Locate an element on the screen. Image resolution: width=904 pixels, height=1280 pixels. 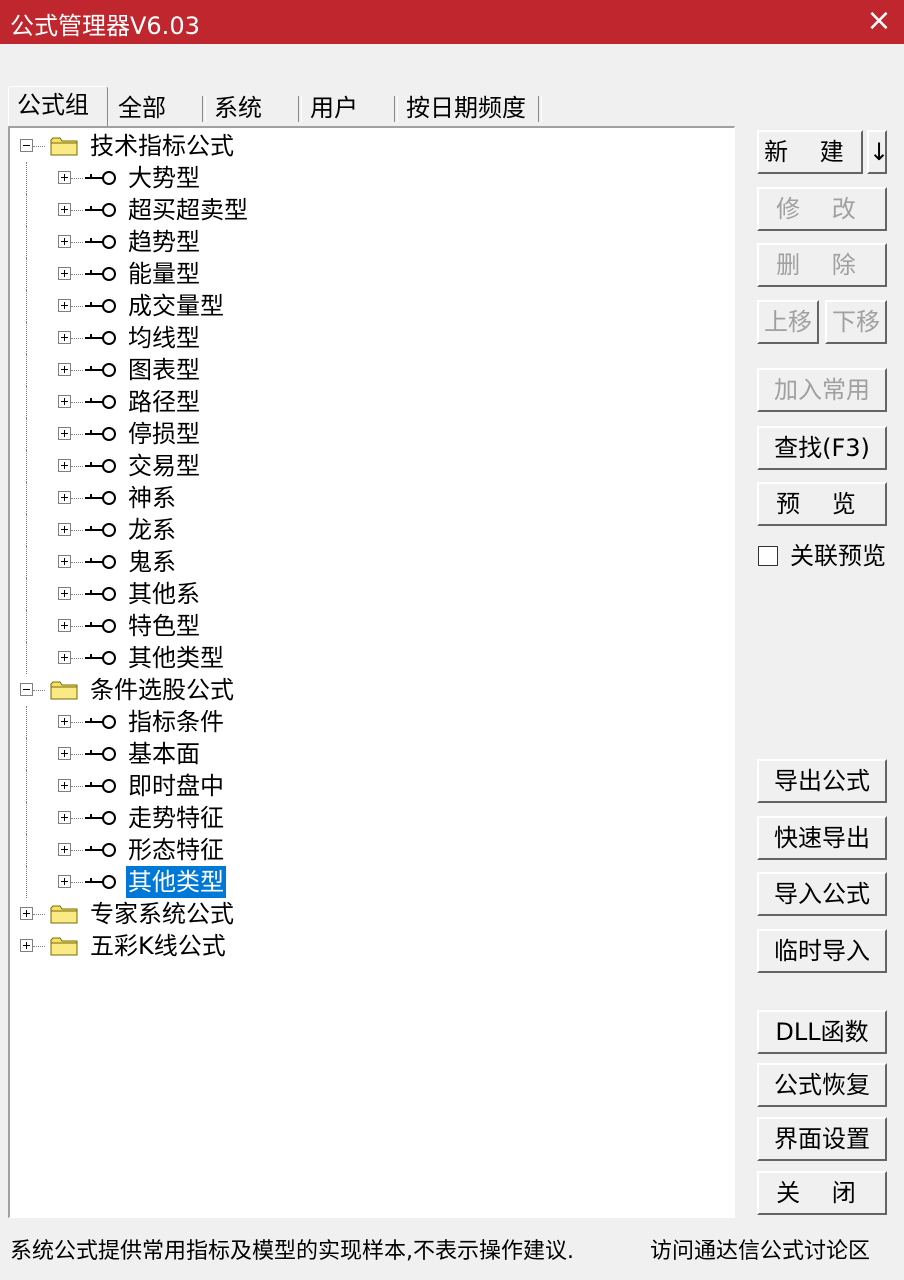
tree-item-label: 成交量型 is located at coordinates (176, 306).